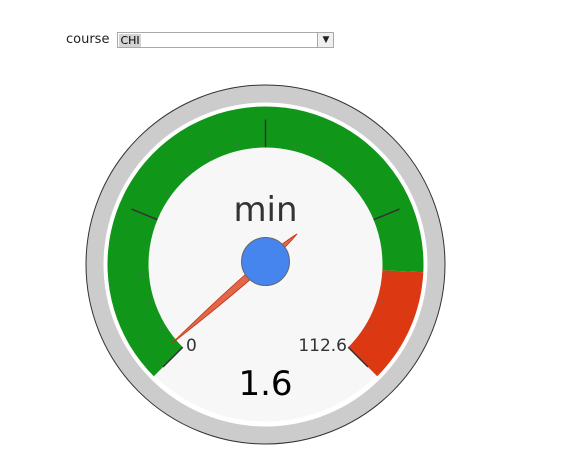 This screenshot has height=470, width=571. Describe the element at coordinates (191, 346) in the screenshot. I see `gauge-min-label: 0` at that location.